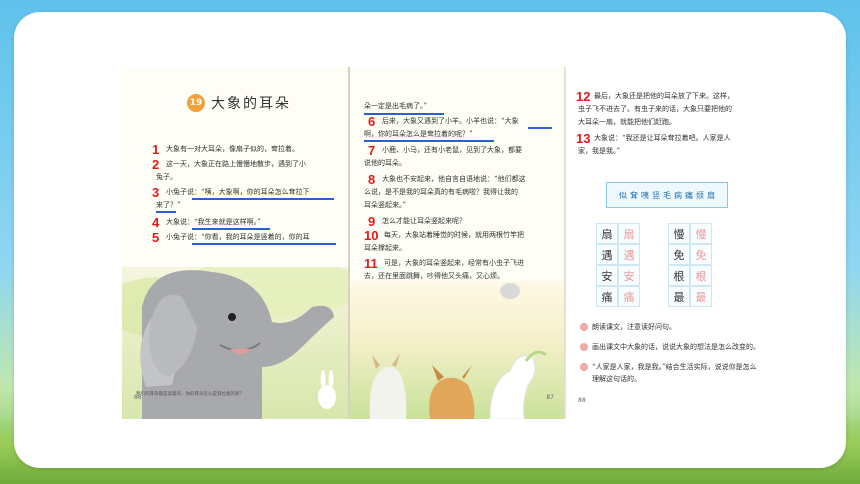 The image size is (860, 484). I want to click on animals-illustration, so click(457, 350).